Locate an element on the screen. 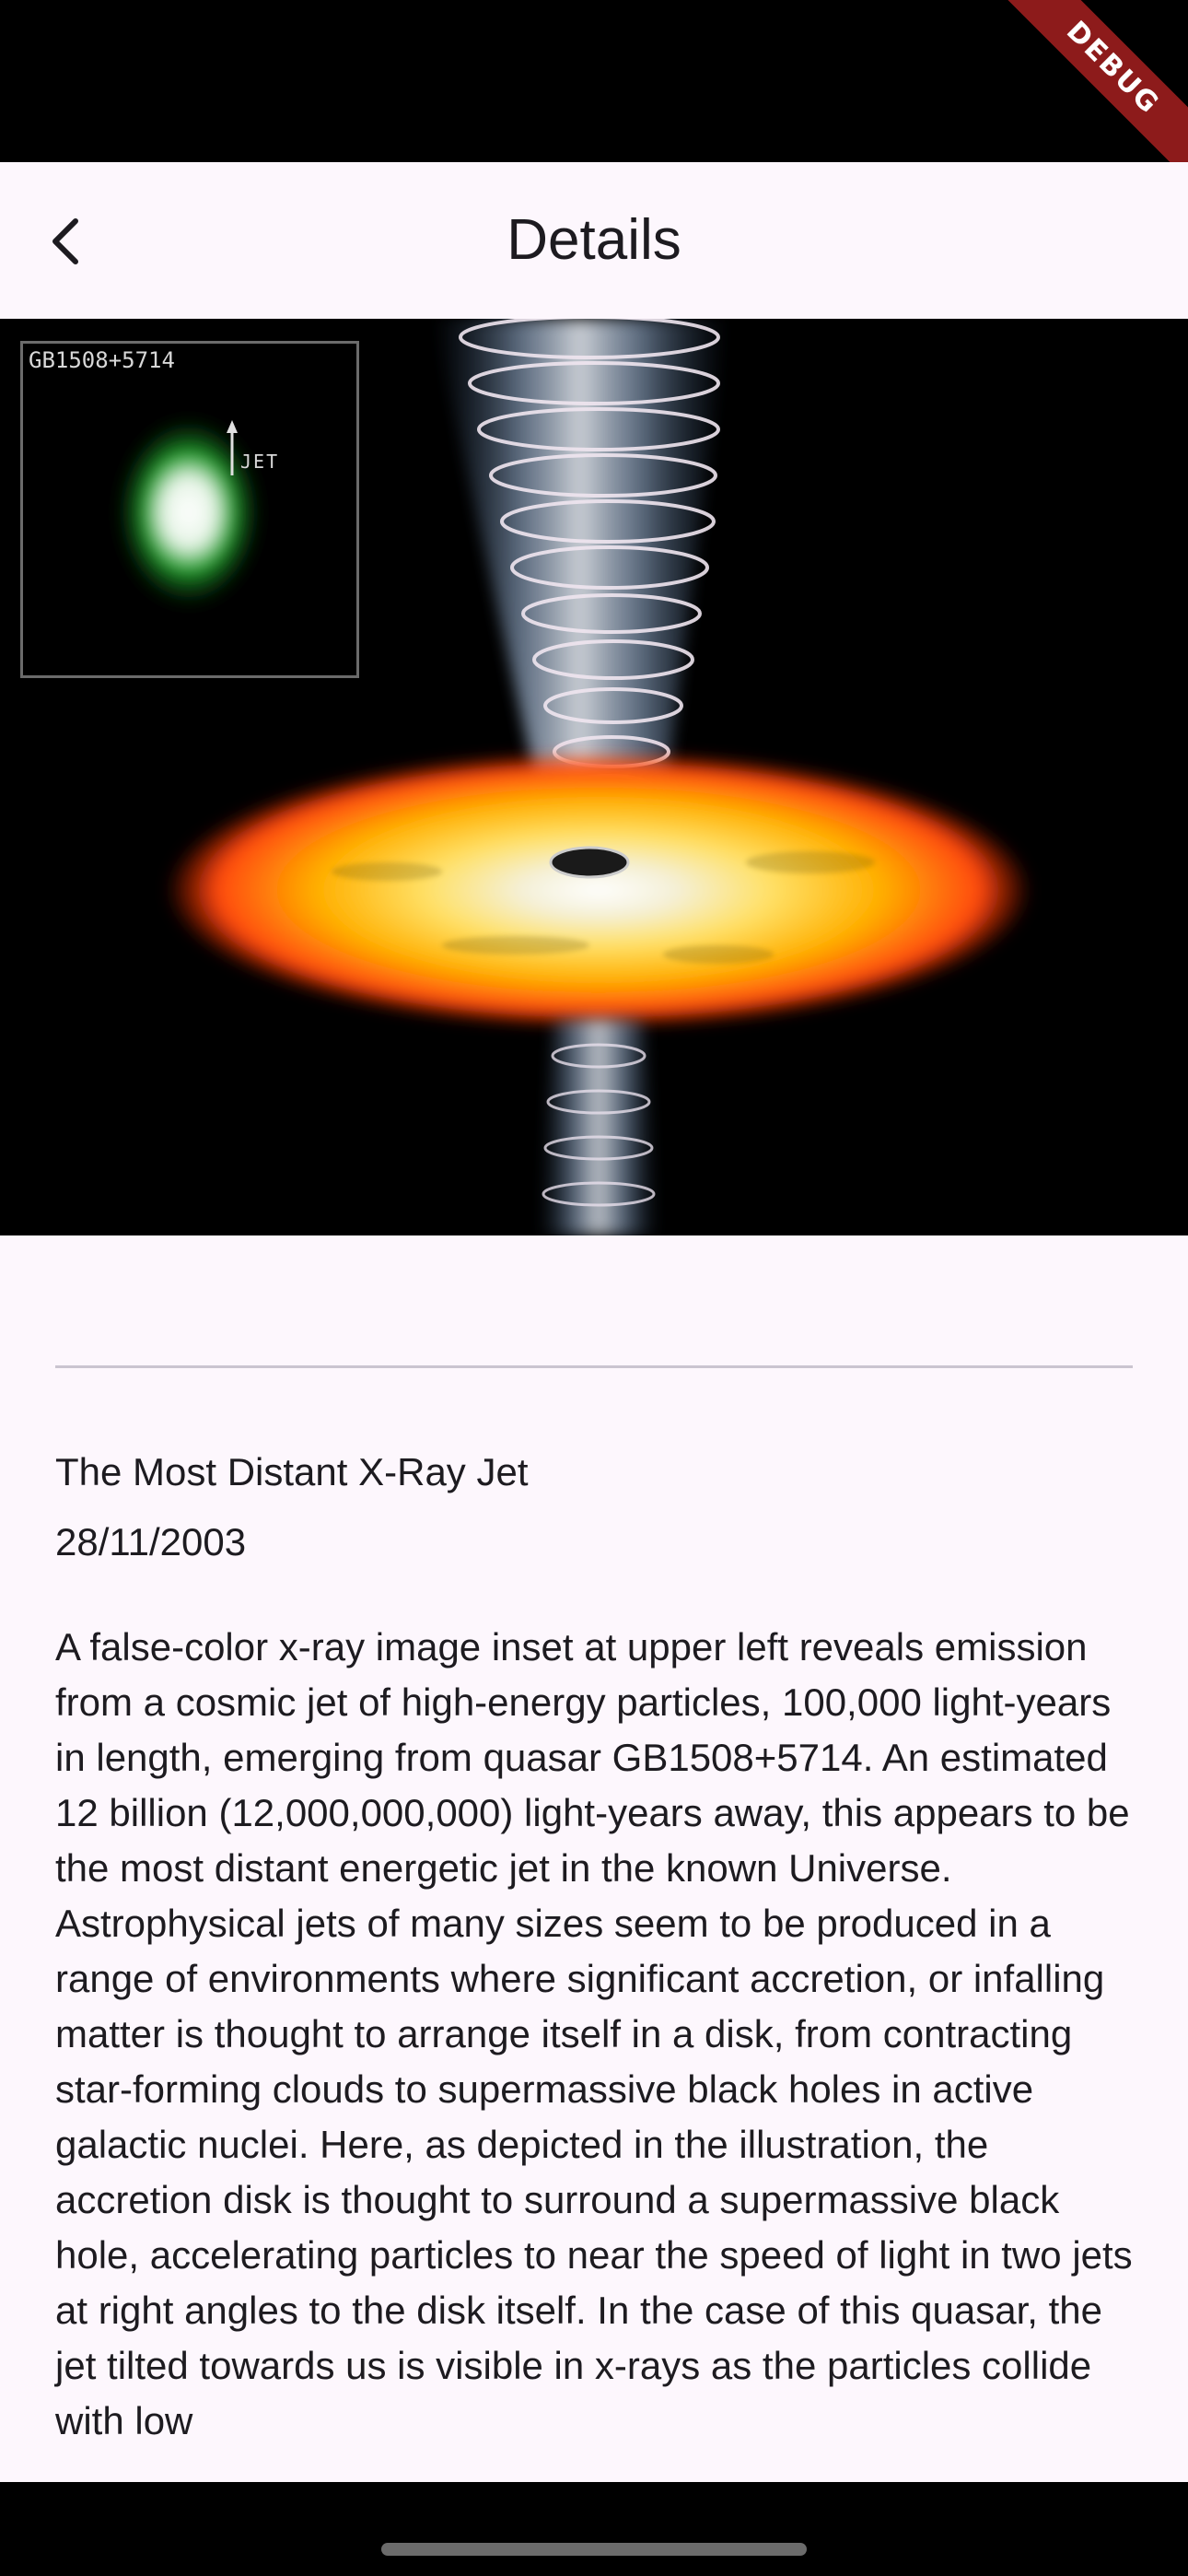 The image size is (1188, 2576). jet-label: JET is located at coordinates (260, 462).